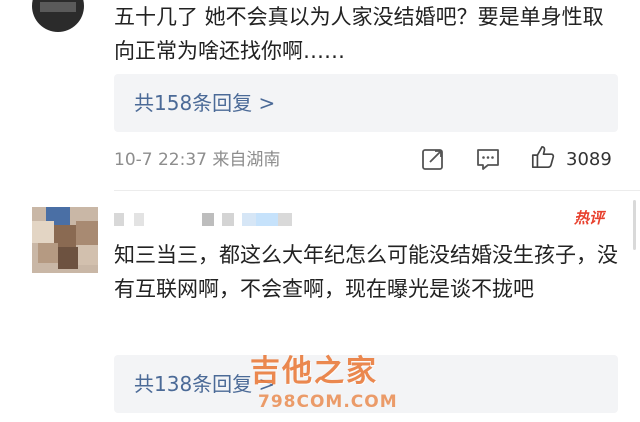 The height and width of the screenshot is (422, 640). What do you see at coordinates (209, 221) in the screenshot?
I see `username` at bounding box center [209, 221].